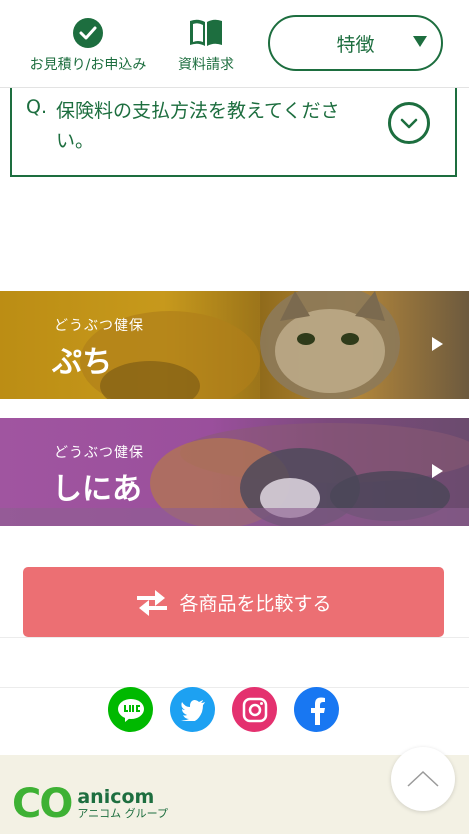 This screenshot has width=469, height=834. Describe the element at coordinates (99, 453) in the screenshot. I see `banner-shinia-subtitle: どうぶつ健保` at that location.